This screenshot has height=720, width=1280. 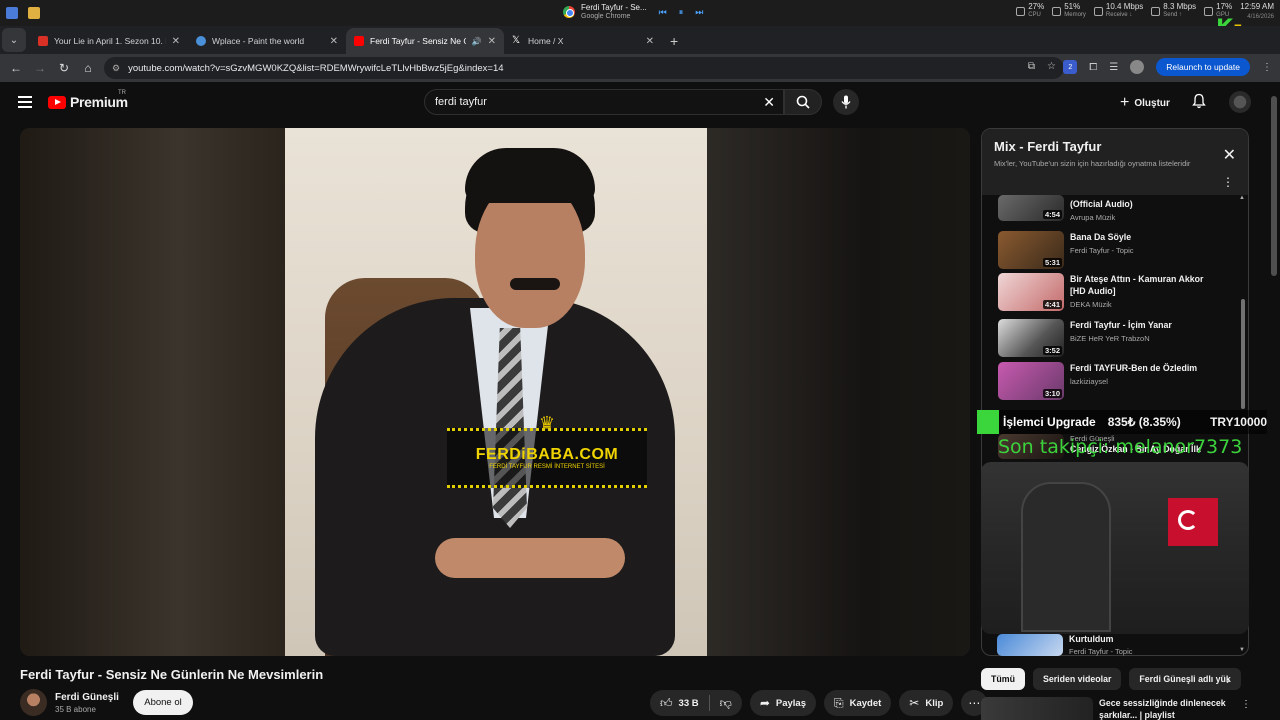 What do you see at coordinates (163, 702) in the screenshot?
I see `subscribe-button: Abone ol` at bounding box center [163, 702].